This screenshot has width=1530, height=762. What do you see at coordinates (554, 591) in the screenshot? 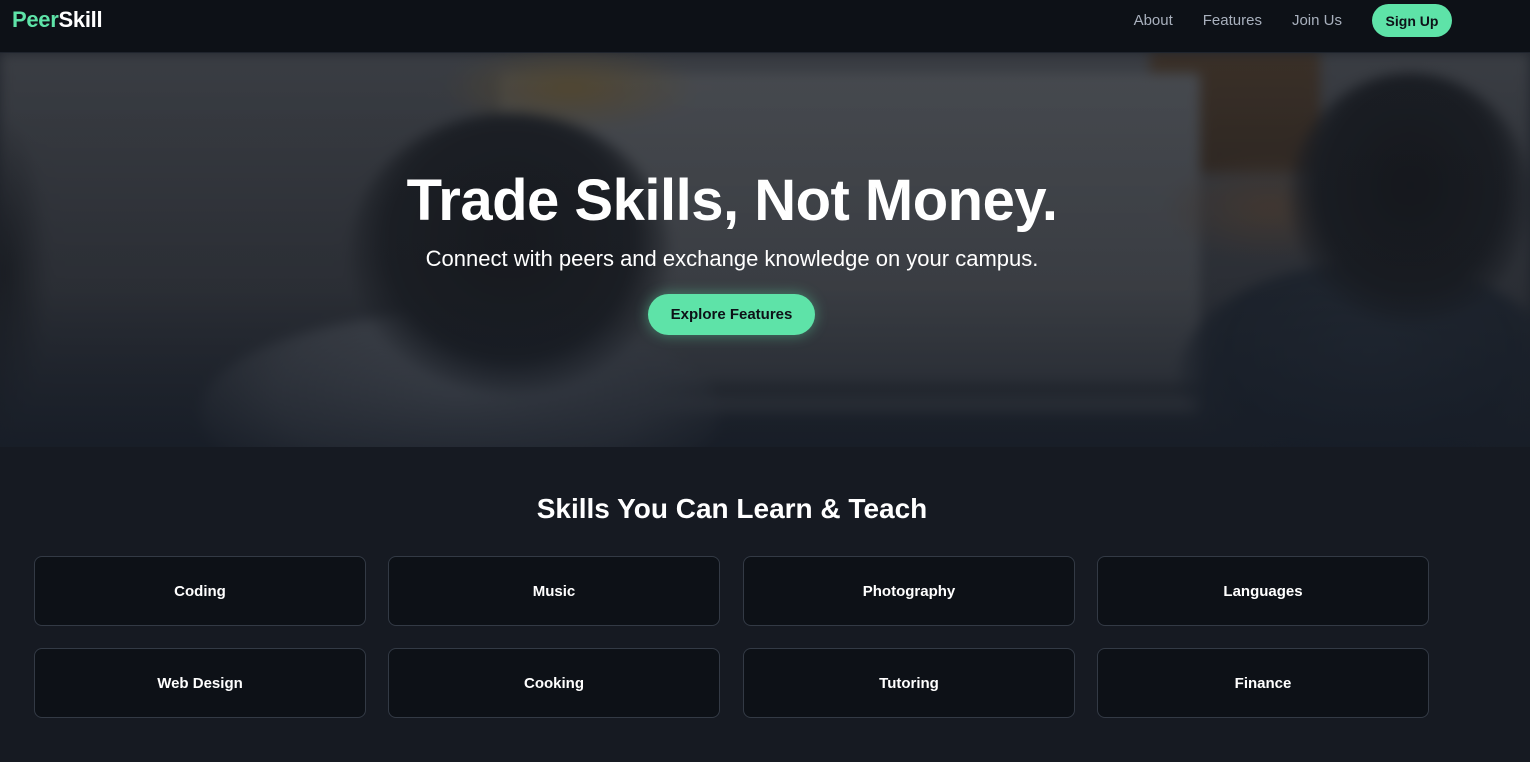
I see `skill-card-music: Music` at bounding box center [554, 591].